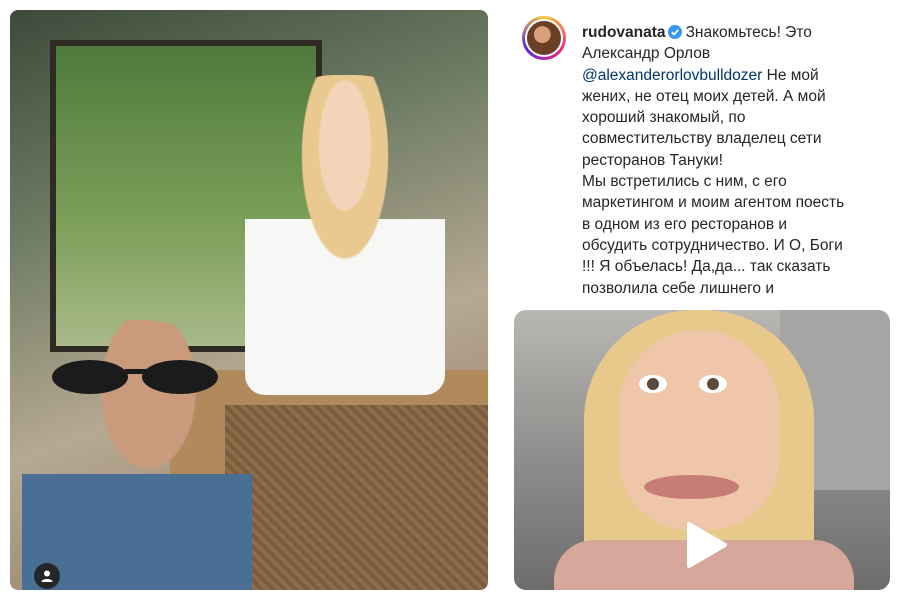  What do you see at coordinates (624, 32) in the screenshot?
I see `username-link: rudovanata` at bounding box center [624, 32].